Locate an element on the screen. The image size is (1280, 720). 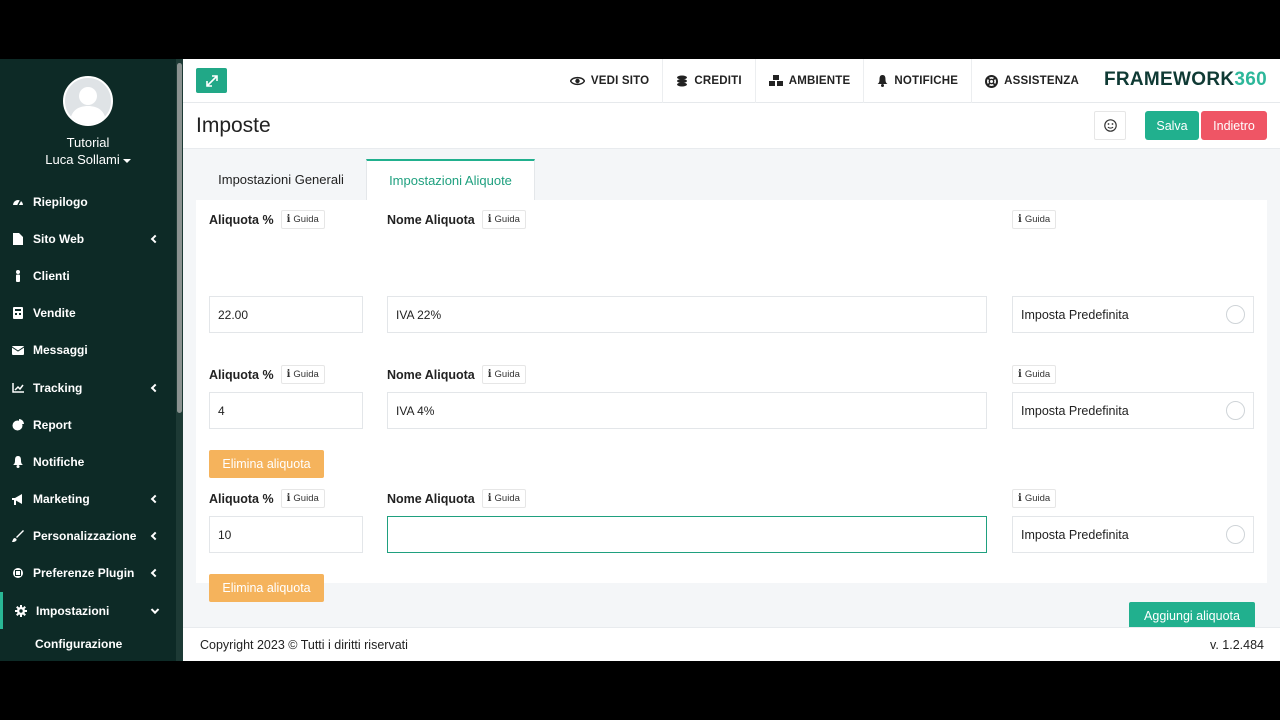
emoji-button is located at coordinates (1110, 125).